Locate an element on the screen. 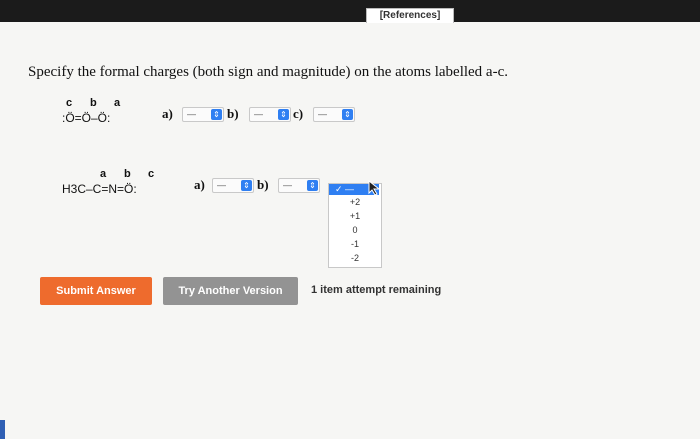 This screenshot has width=700, height=439. row1-label-a: a) is located at coordinates (167, 113).